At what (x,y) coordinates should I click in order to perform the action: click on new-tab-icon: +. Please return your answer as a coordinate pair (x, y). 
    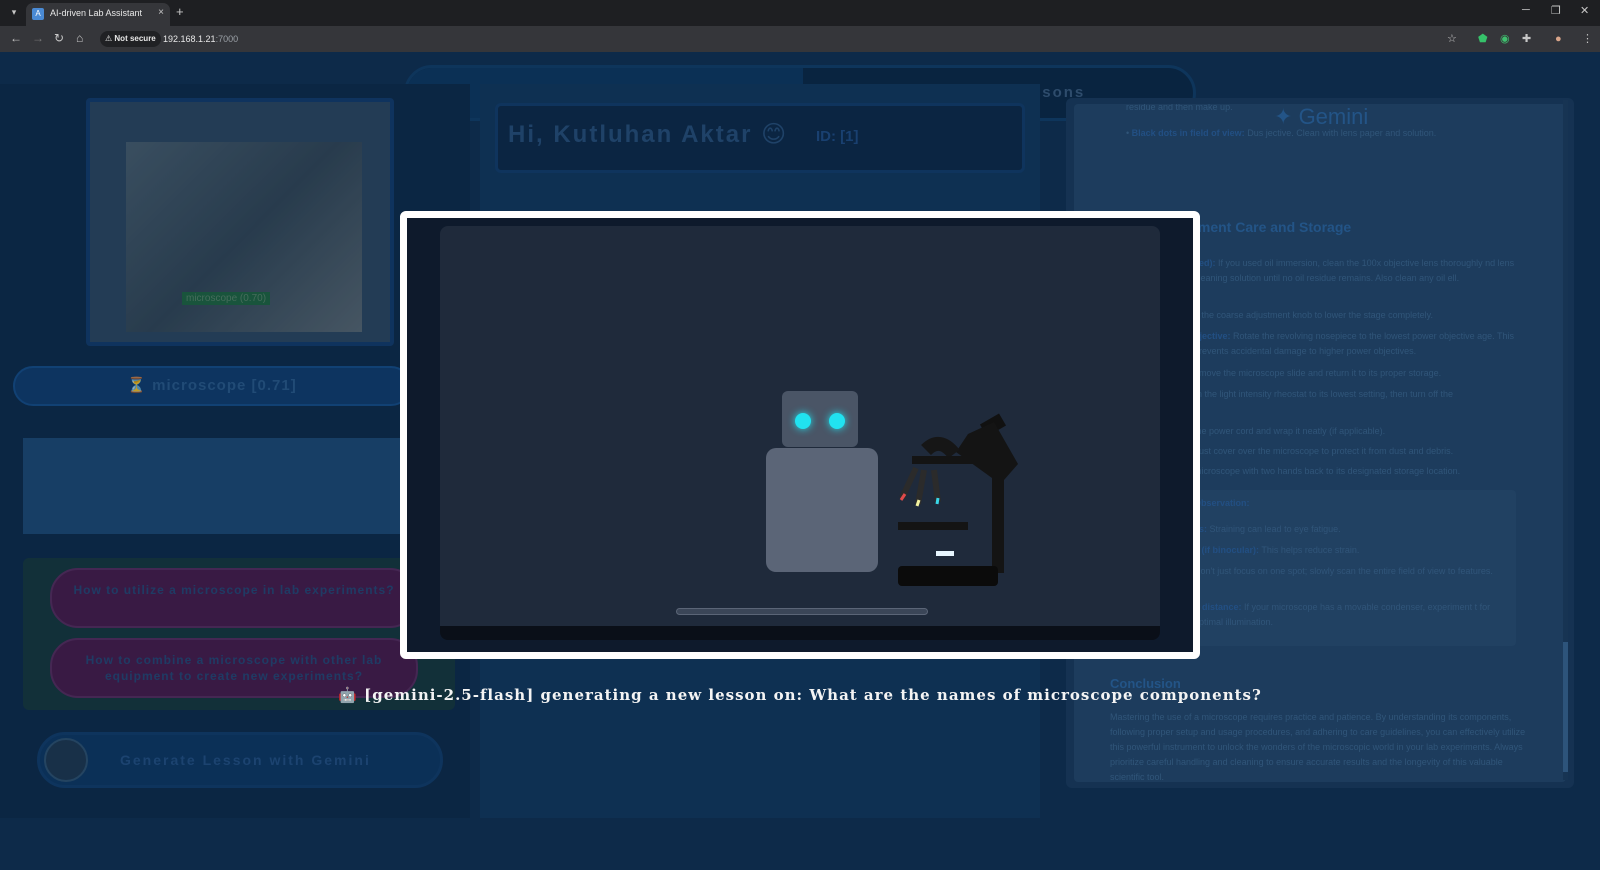
    Looking at the image, I should click on (180, 11).